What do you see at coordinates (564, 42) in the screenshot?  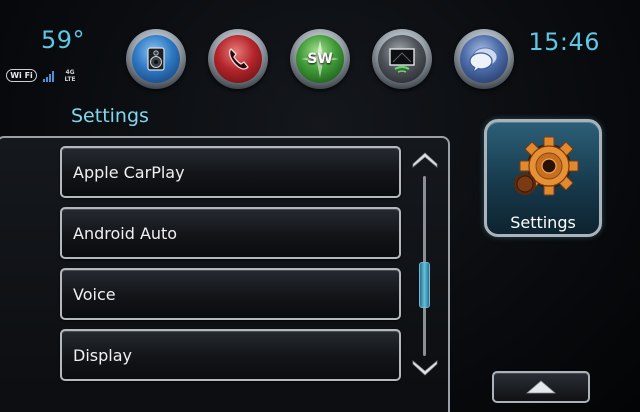 I see `clock: 15:46` at bounding box center [564, 42].